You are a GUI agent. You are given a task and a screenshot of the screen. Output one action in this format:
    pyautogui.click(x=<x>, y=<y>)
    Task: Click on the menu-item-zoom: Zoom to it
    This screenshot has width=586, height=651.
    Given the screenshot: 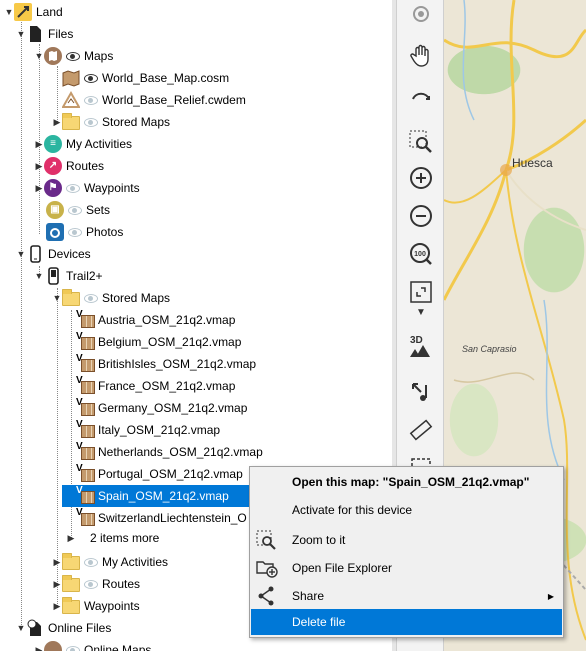 What is the action you would take?
    pyautogui.click(x=406, y=540)
    